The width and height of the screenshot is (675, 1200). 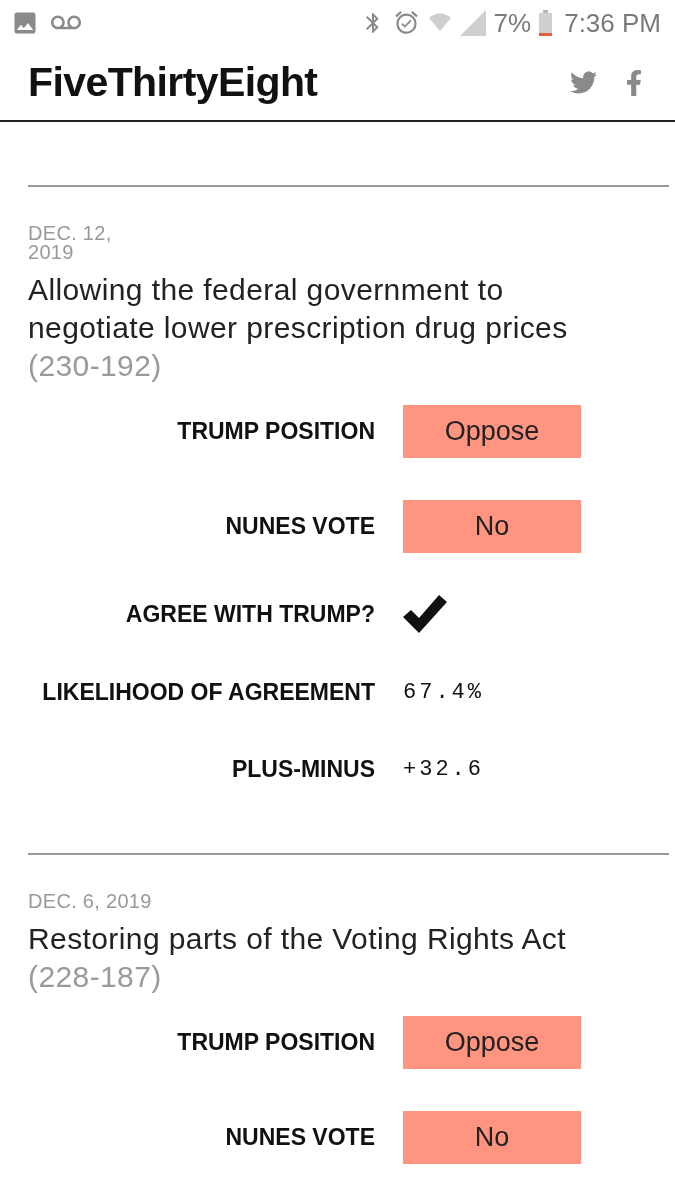 I want to click on bill-title: Restoring parts of the Voting Rights Act, so click(x=297, y=939).